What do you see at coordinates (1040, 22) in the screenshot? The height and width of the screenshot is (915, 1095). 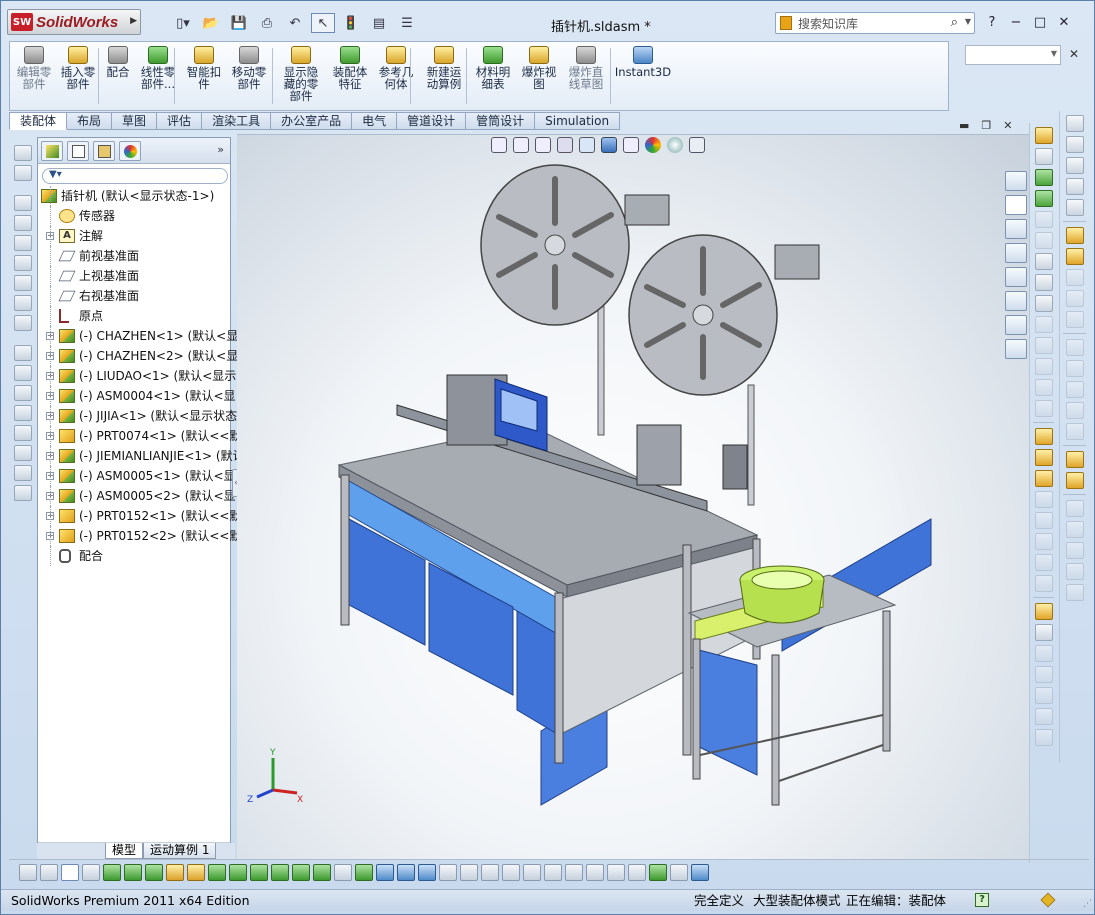 I see `maximize-button: □` at bounding box center [1040, 22].